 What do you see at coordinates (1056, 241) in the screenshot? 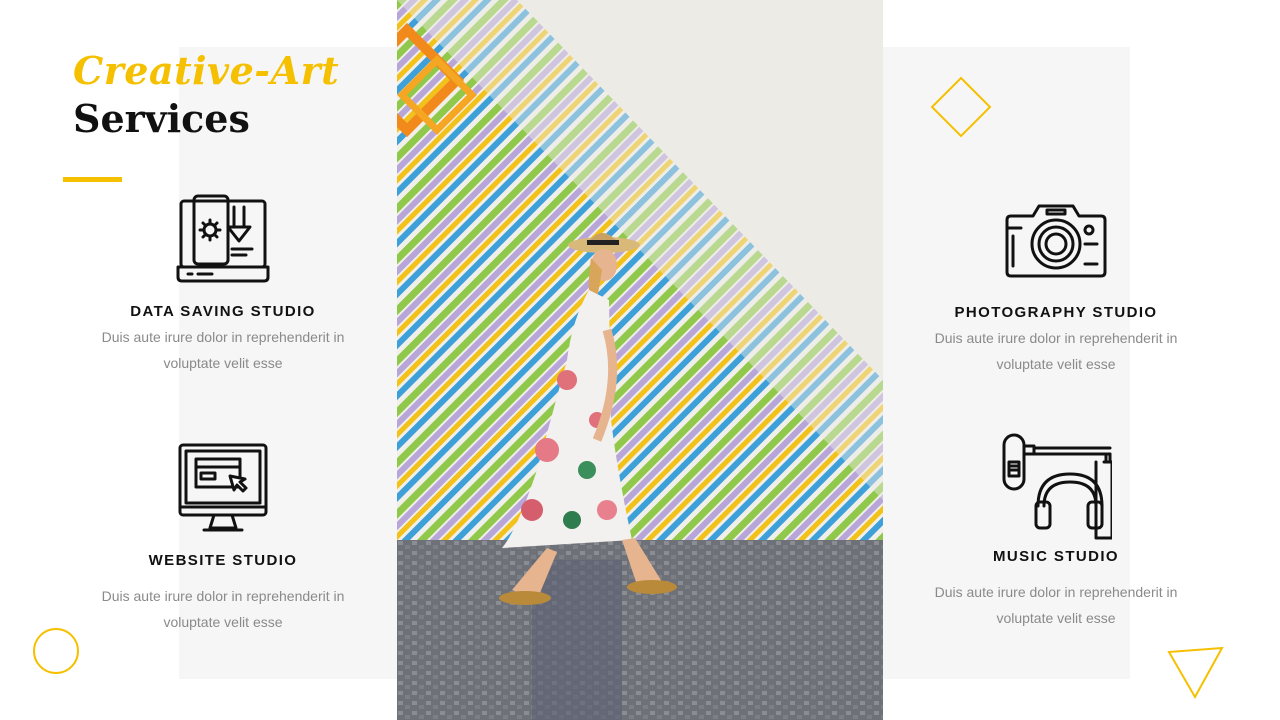
I see `camera-icon` at bounding box center [1056, 241].